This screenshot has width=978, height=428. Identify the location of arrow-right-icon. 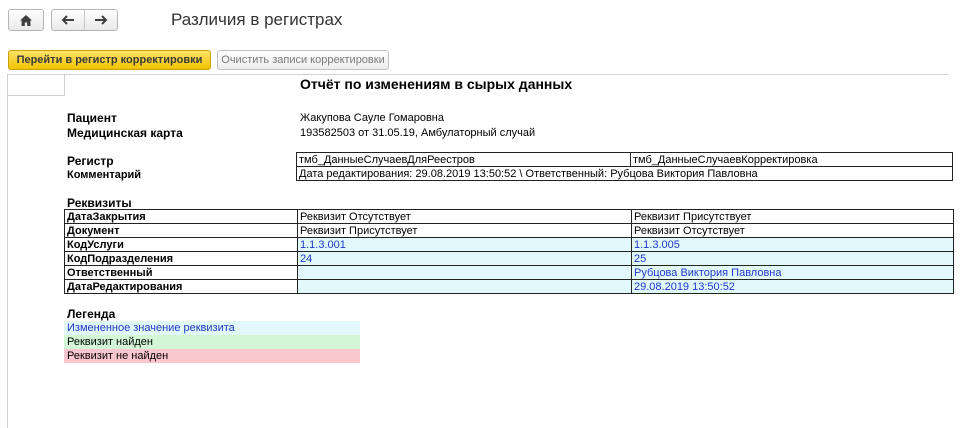
(101, 20).